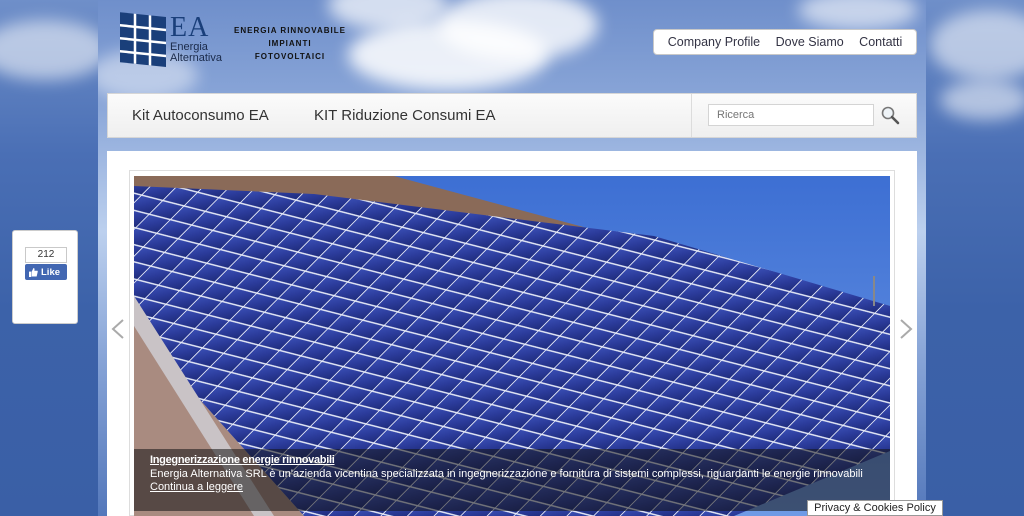 This screenshot has height=516, width=1024. Describe the element at coordinates (714, 42) in the screenshot. I see `nav-company-profile: Company Profile` at that location.